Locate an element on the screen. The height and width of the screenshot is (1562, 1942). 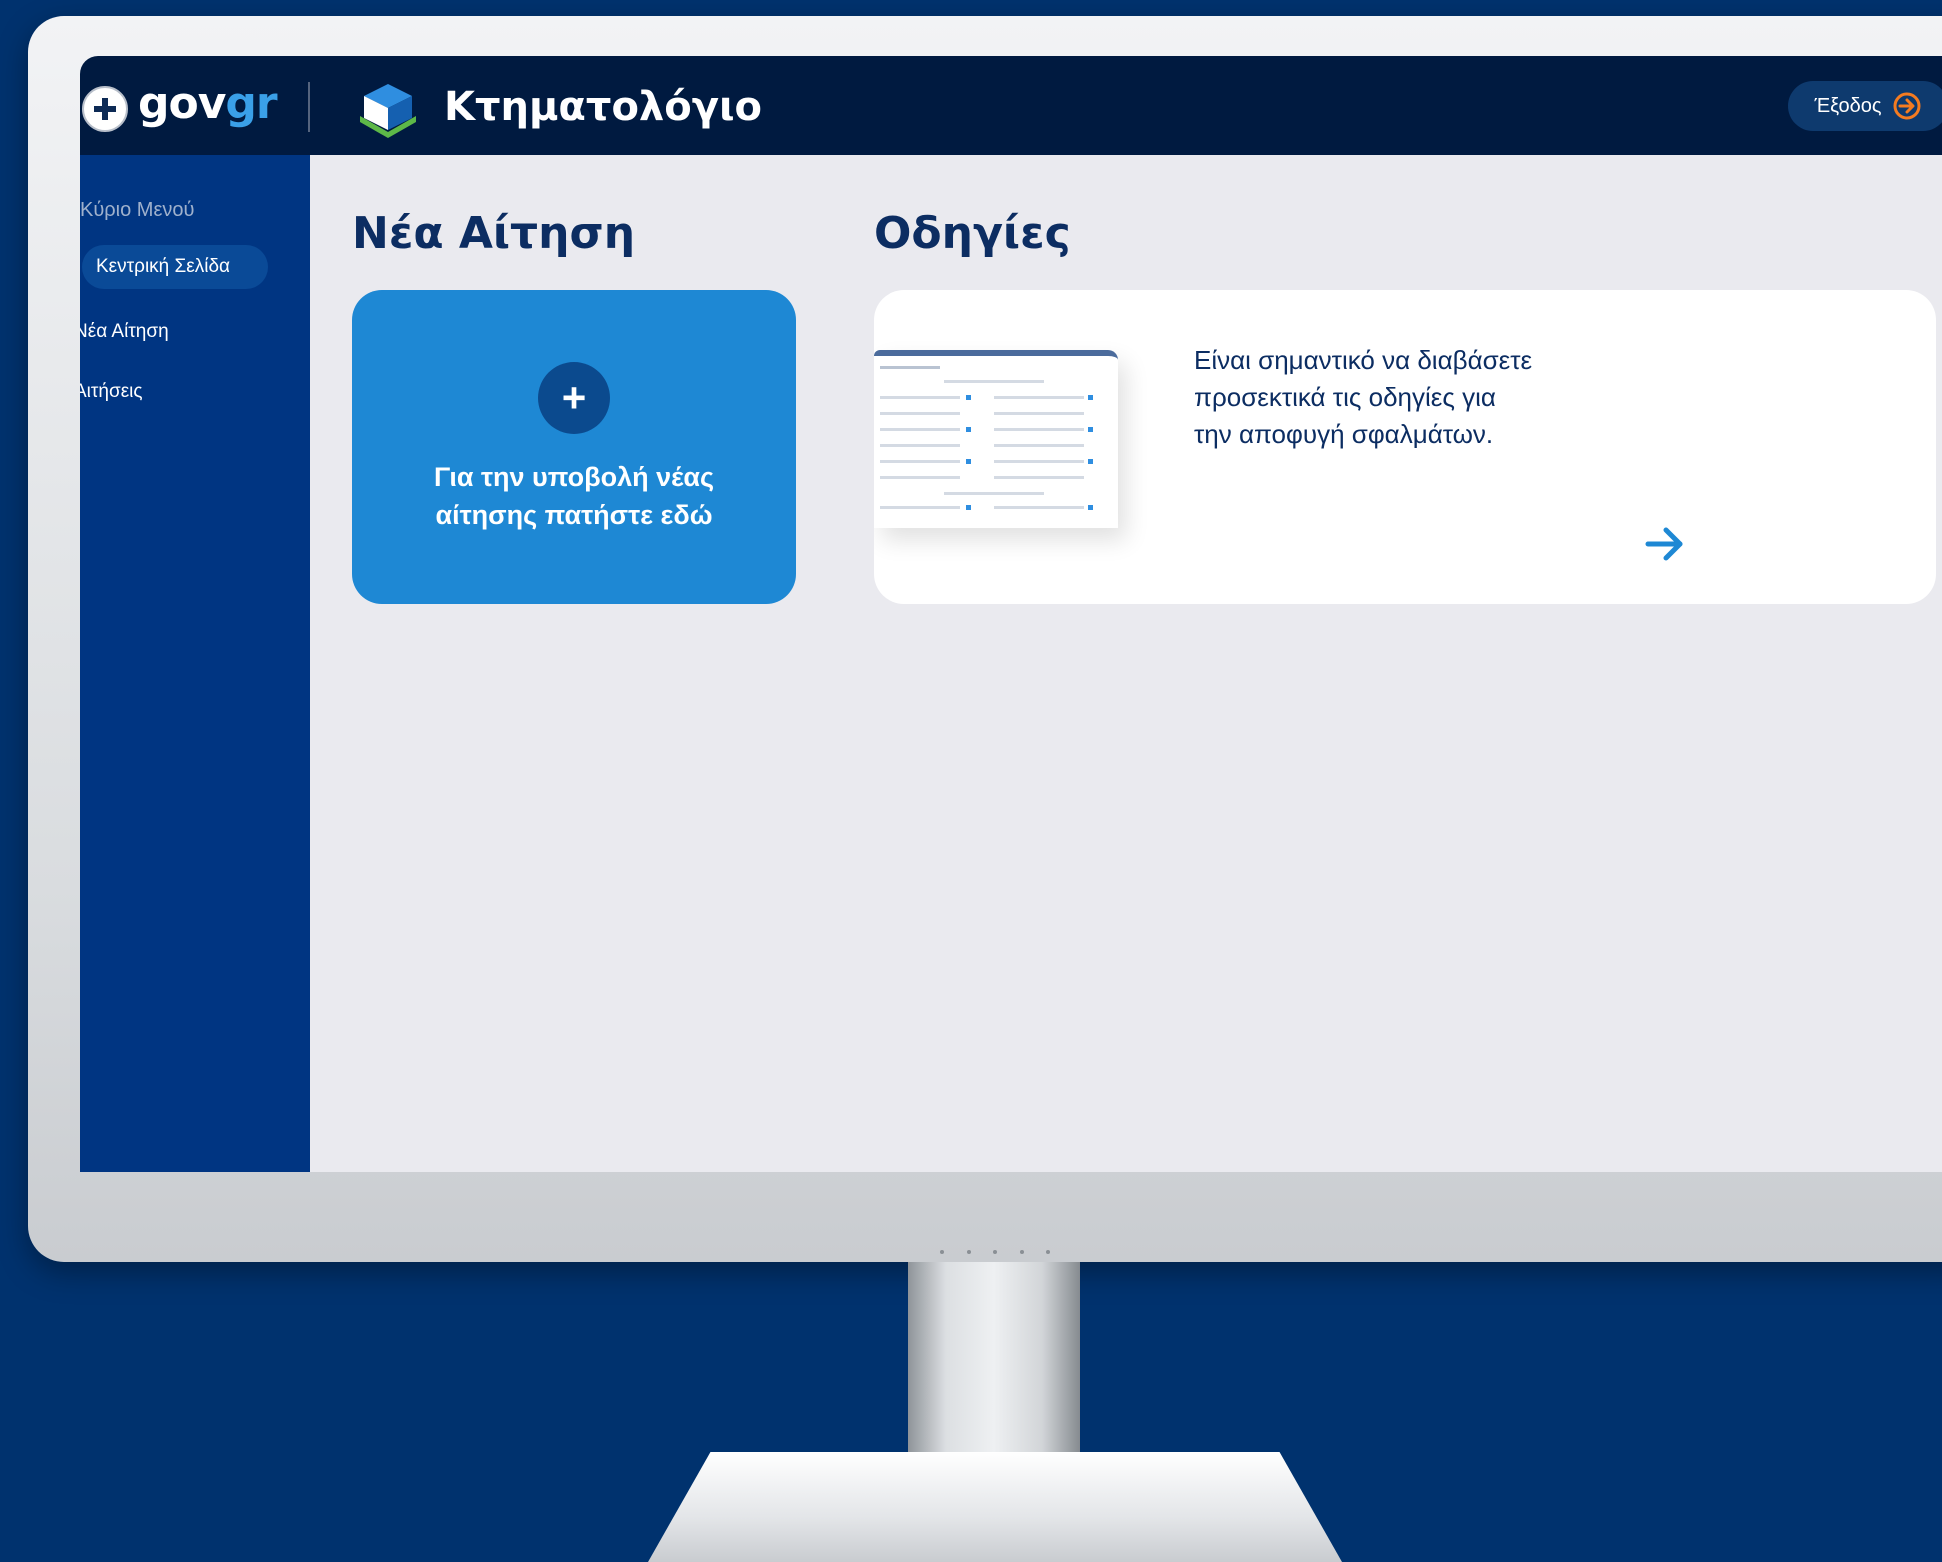
brand-gov: gov is located at coordinates (182, 103).